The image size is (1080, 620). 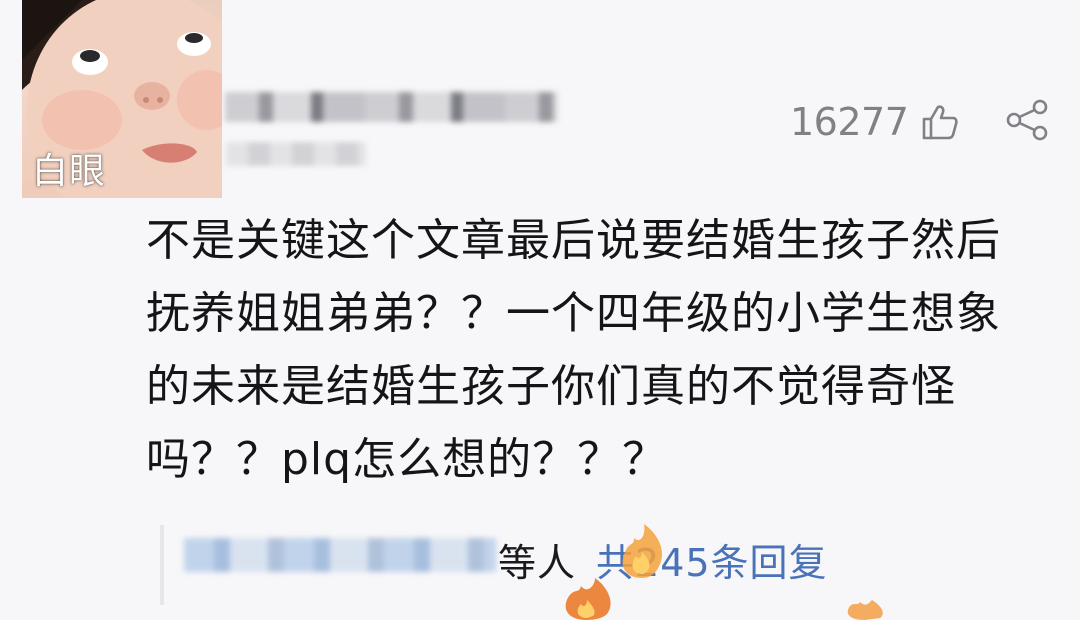 What do you see at coordinates (162, 565) in the screenshot?
I see `reply-divider` at bounding box center [162, 565].